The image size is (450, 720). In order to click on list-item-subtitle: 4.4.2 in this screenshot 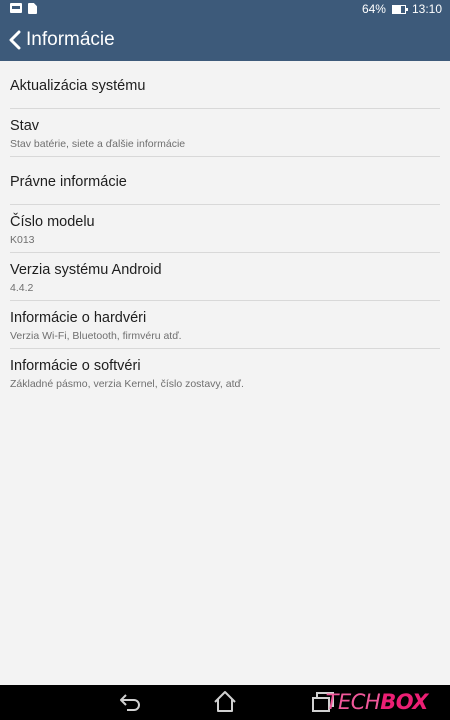, I will do `click(22, 288)`.